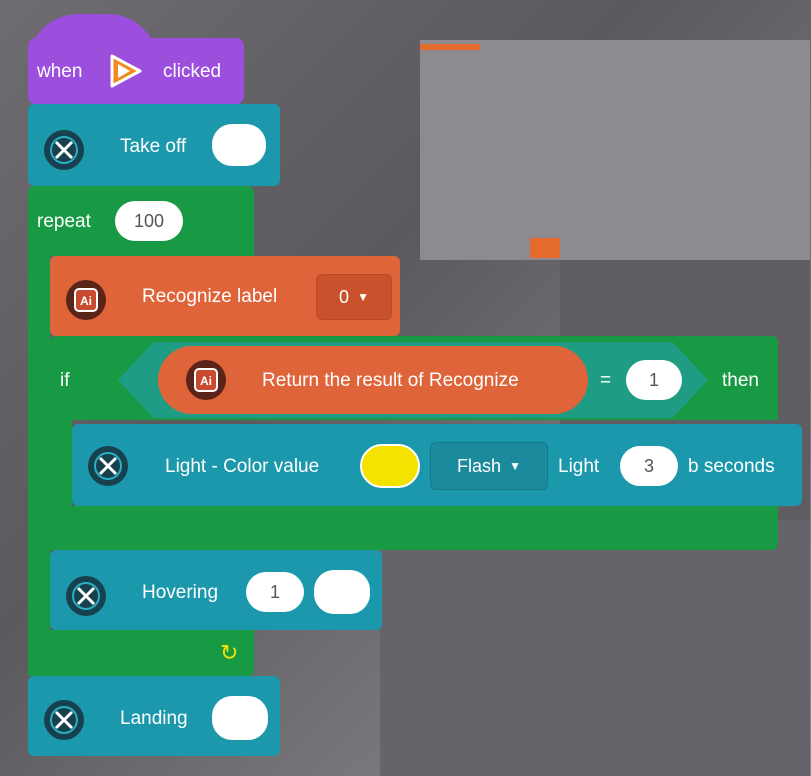 The width and height of the screenshot is (811, 776). Describe the element at coordinates (192, 71) in the screenshot. I see `clicked-label: clicked` at that location.